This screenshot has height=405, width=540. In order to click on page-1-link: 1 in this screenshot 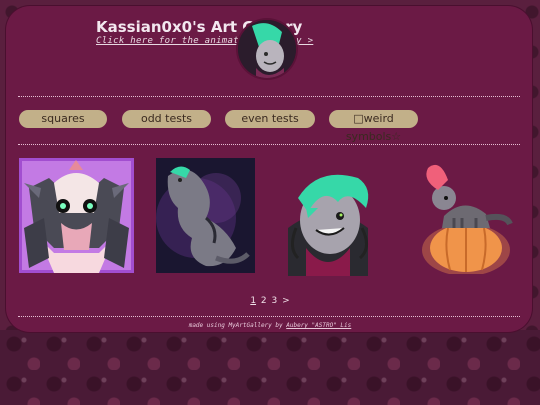, I will do `click(253, 301)`.